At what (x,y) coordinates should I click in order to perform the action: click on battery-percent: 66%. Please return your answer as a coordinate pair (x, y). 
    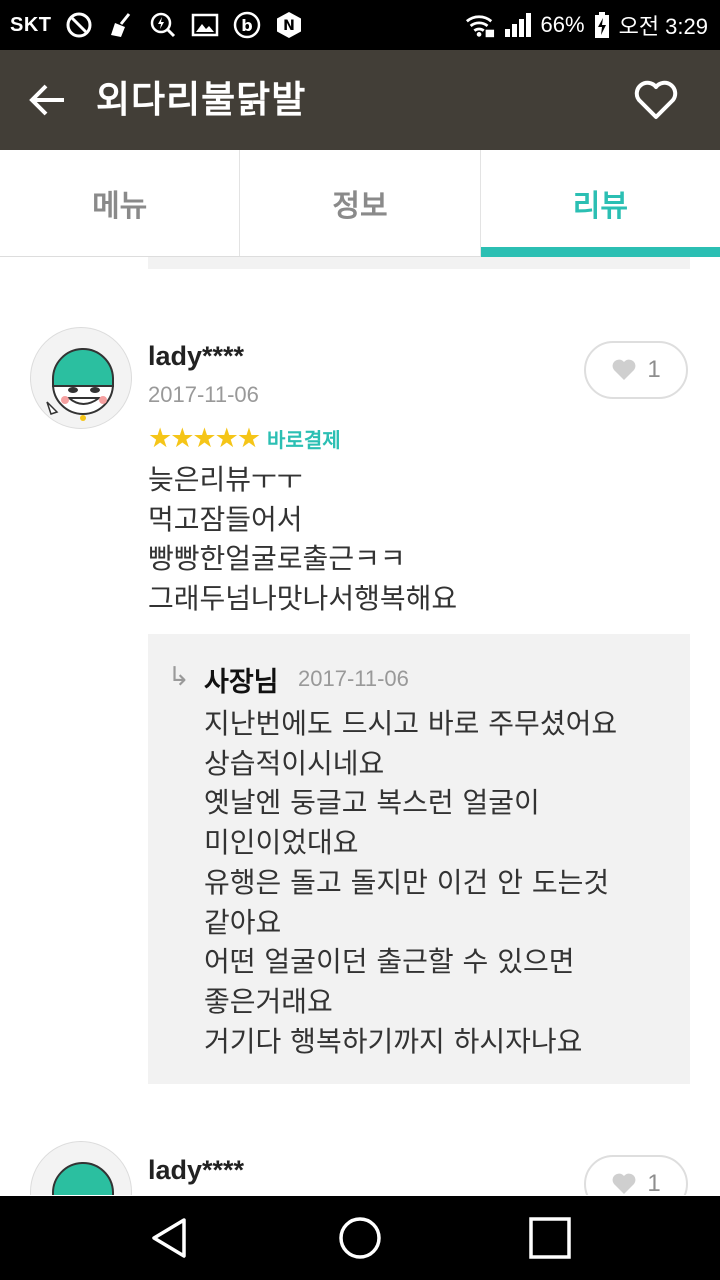
    Looking at the image, I should click on (562, 24).